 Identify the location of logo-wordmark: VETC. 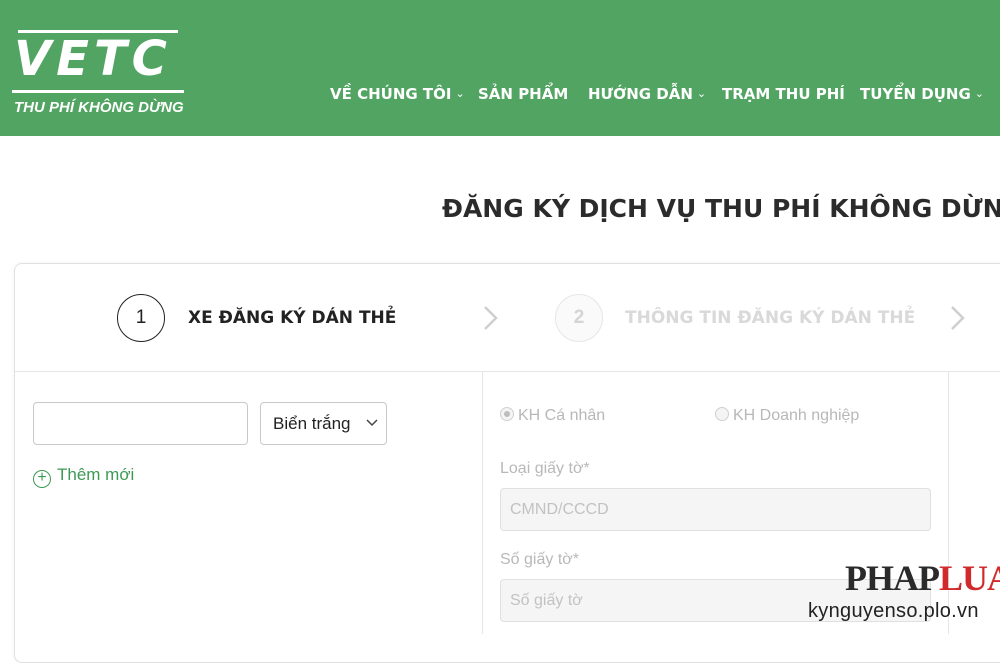
(93, 59).